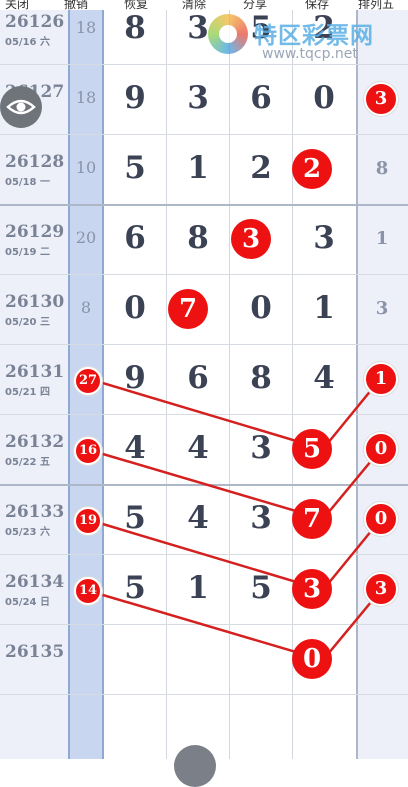 This screenshot has width=408, height=787. I want to click on toolbar: 关闭 撤销 恢复 清除 分享 保存 排列五, so click(204, 6).